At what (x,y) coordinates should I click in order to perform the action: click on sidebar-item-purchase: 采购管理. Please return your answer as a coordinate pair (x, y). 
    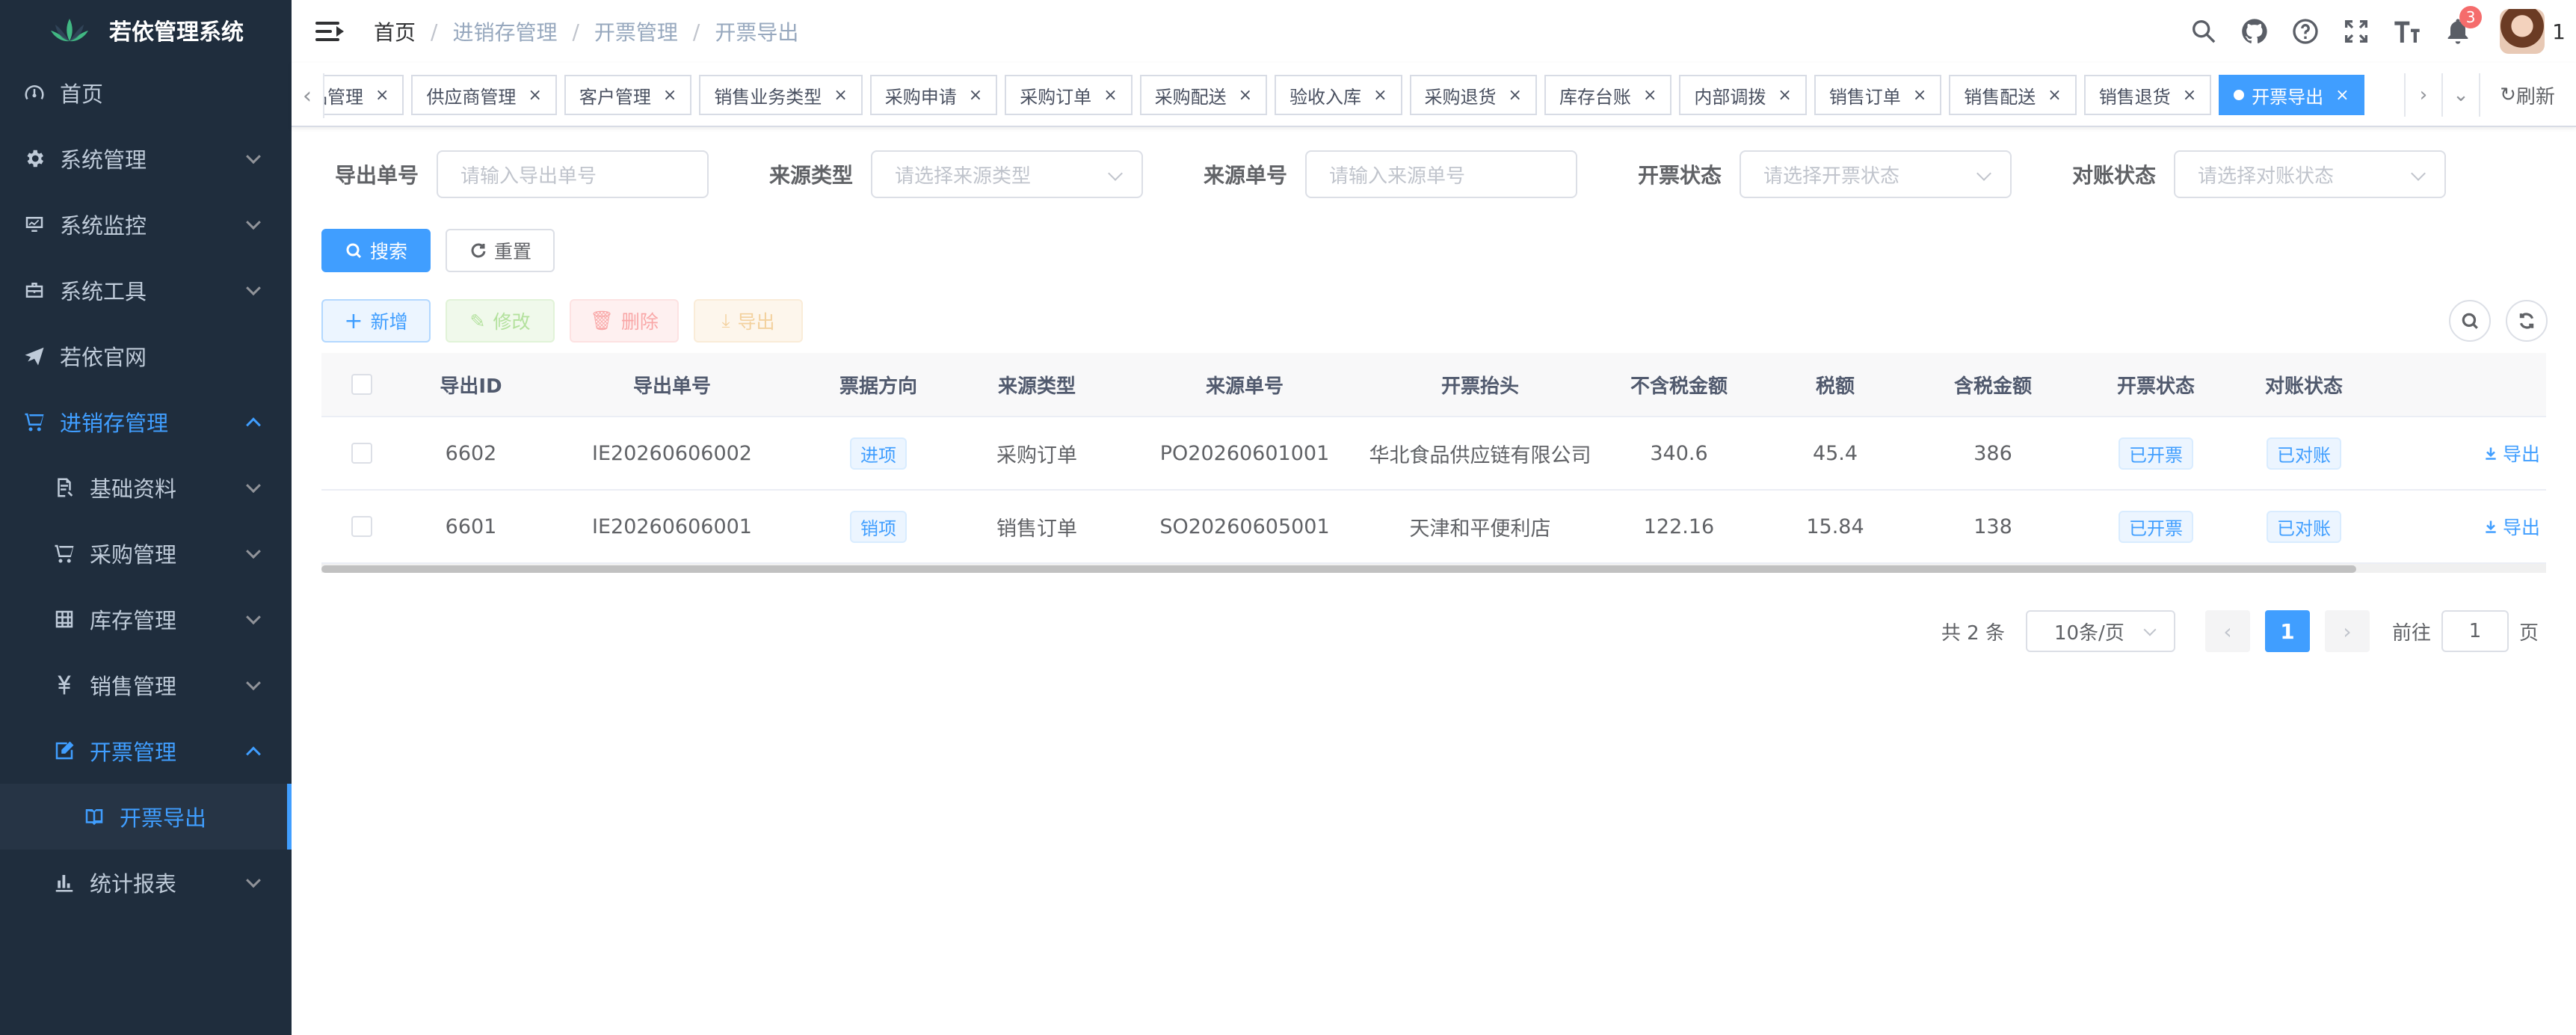
    Looking at the image, I should click on (146, 553).